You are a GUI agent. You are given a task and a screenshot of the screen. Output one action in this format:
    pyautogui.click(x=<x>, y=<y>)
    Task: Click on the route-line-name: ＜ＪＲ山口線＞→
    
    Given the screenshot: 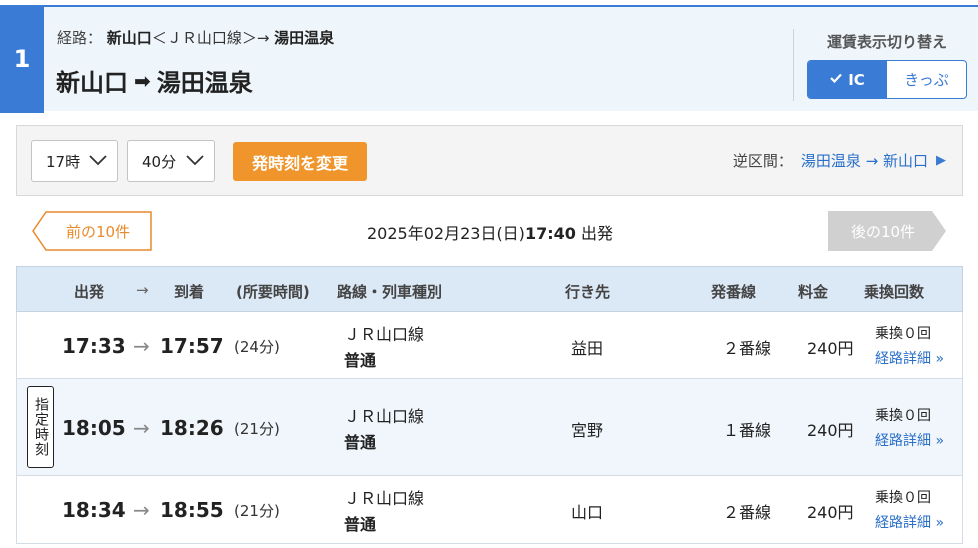 What is the action you would take?
    pyautogui.click(x=210, y=38)
    